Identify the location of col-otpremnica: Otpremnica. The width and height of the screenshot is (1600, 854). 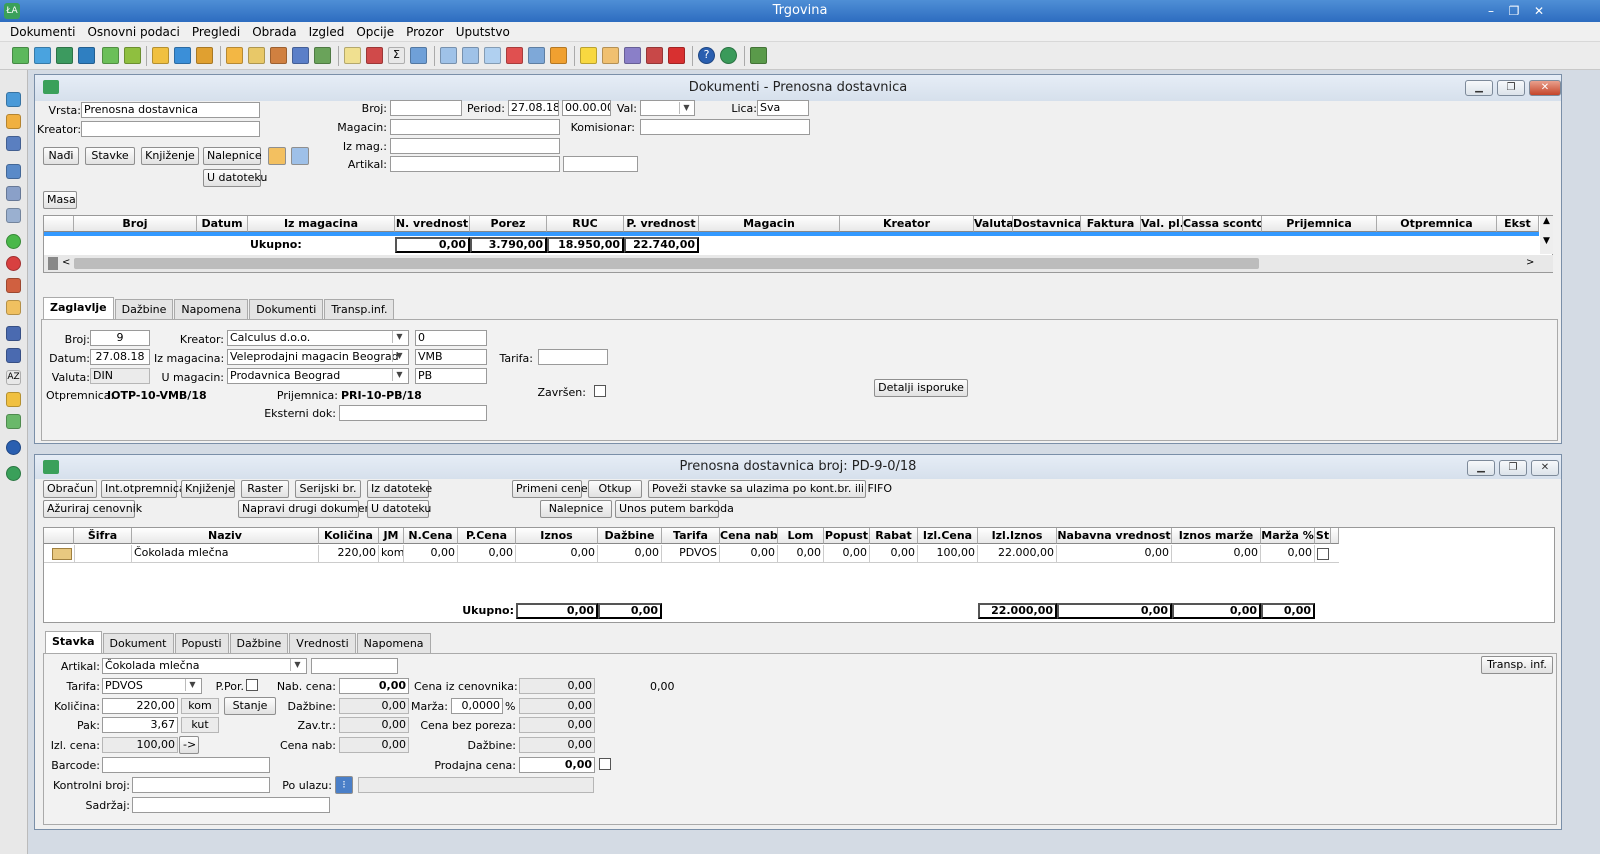
(1437, 224).